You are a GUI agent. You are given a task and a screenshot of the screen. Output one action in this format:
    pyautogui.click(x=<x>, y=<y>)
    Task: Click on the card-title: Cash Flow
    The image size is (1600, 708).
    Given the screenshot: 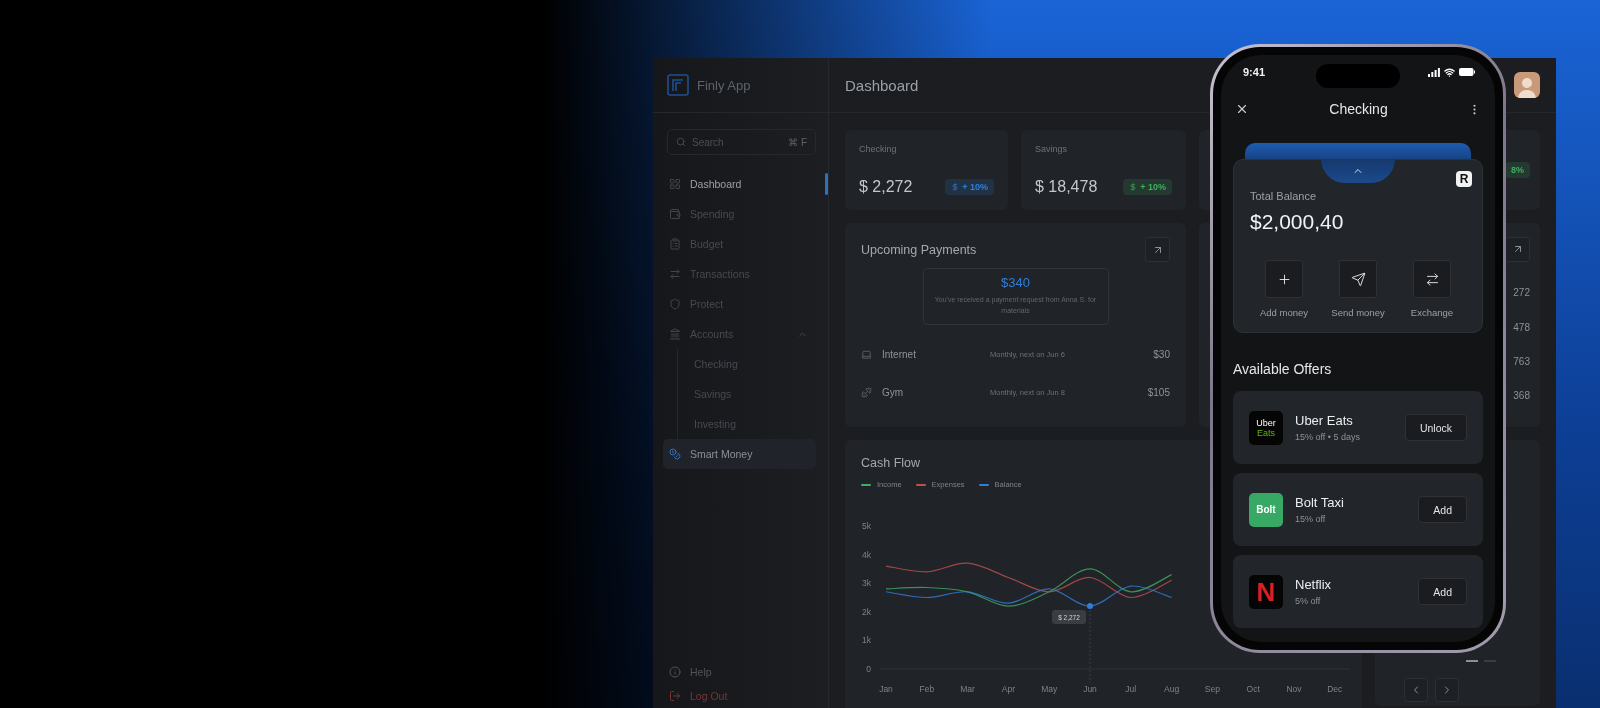 What is the action you would take?
    pyautogui.click(x=891, y=463)
    